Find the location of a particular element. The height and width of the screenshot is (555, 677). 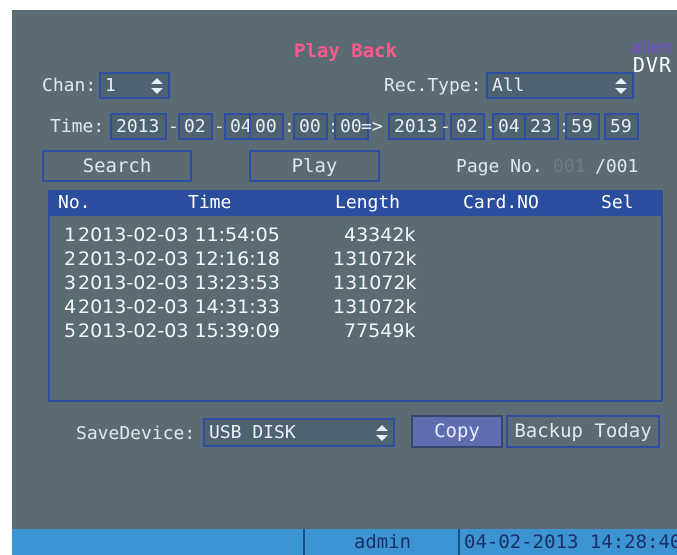

search-button: Search is located at coordinates (117, 166).